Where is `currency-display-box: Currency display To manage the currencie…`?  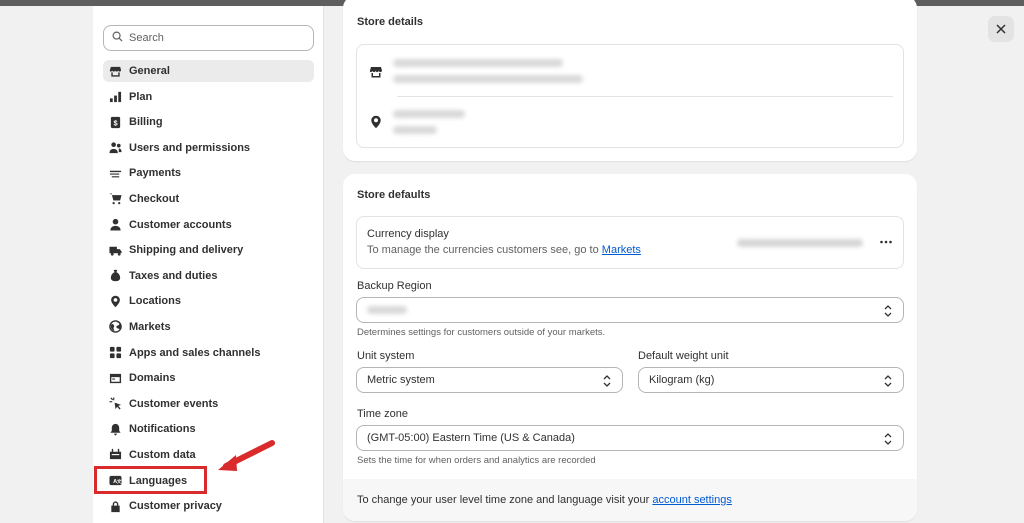
currency-display-box: Currency display To manage the currencie… is located at coordinates (630, 242).